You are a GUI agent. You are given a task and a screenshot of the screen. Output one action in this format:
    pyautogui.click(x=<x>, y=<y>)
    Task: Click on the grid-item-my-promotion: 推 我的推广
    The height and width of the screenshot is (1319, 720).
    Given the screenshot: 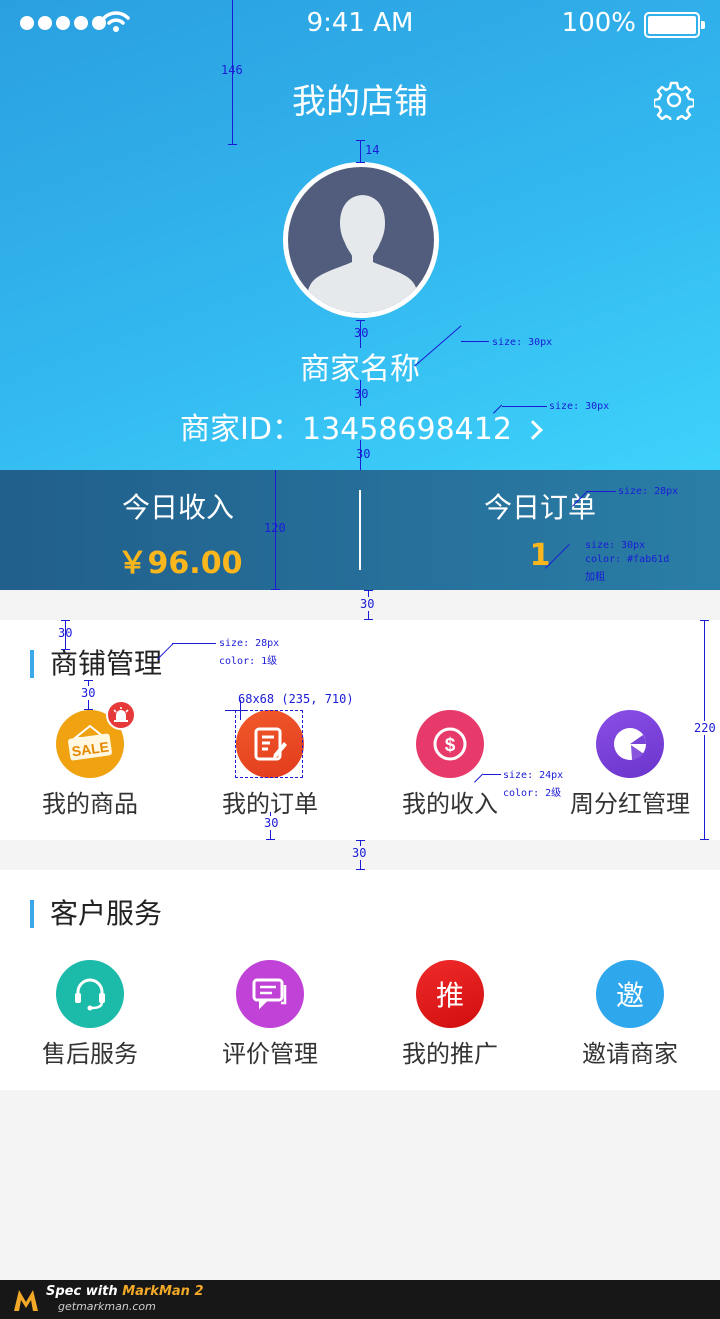 What is the action you would take?
    pyautogui.click(x=450, y=1014)
    